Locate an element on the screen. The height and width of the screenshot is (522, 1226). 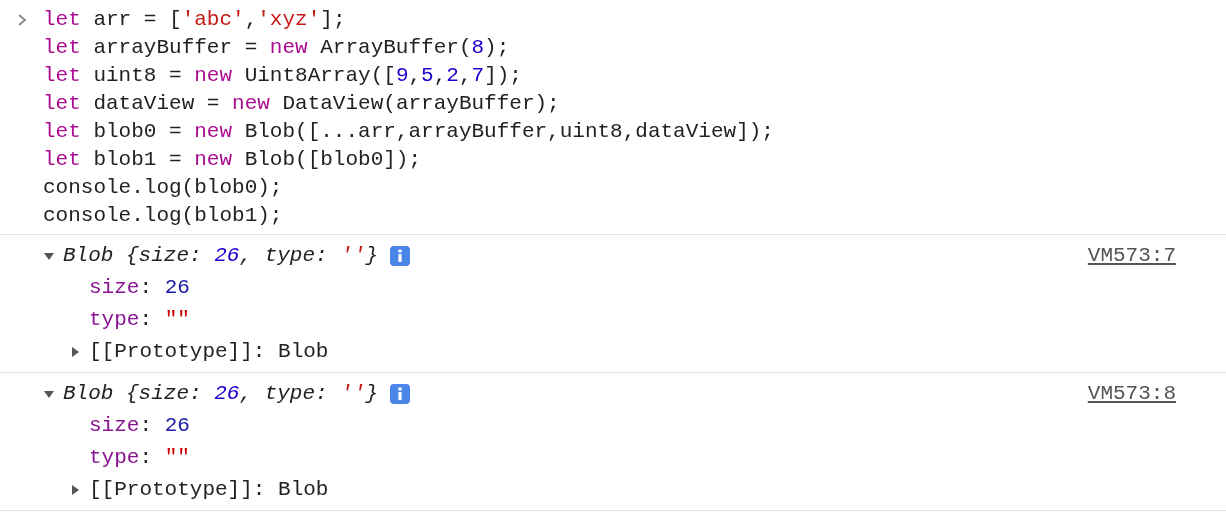
code-line: console.log(blob0); is located at coordinates (163, 188).